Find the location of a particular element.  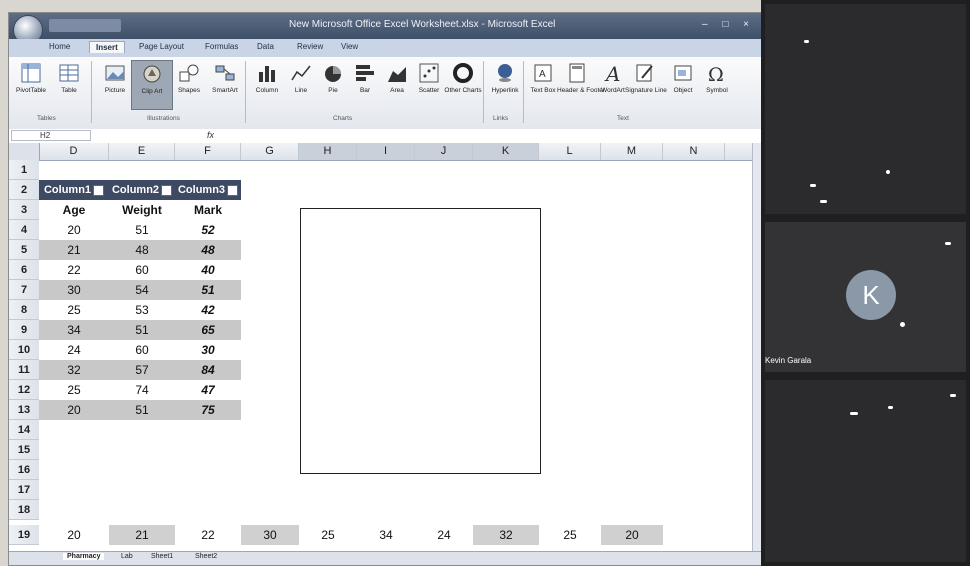

row-header: 5 is located at coordinates (24, 250).